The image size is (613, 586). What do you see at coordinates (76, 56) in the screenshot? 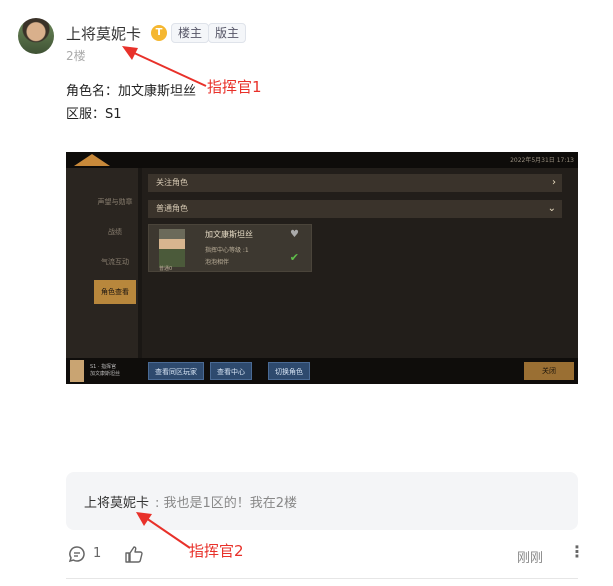
I see `floor-number: 2楼` at bounding box center [76, 56].